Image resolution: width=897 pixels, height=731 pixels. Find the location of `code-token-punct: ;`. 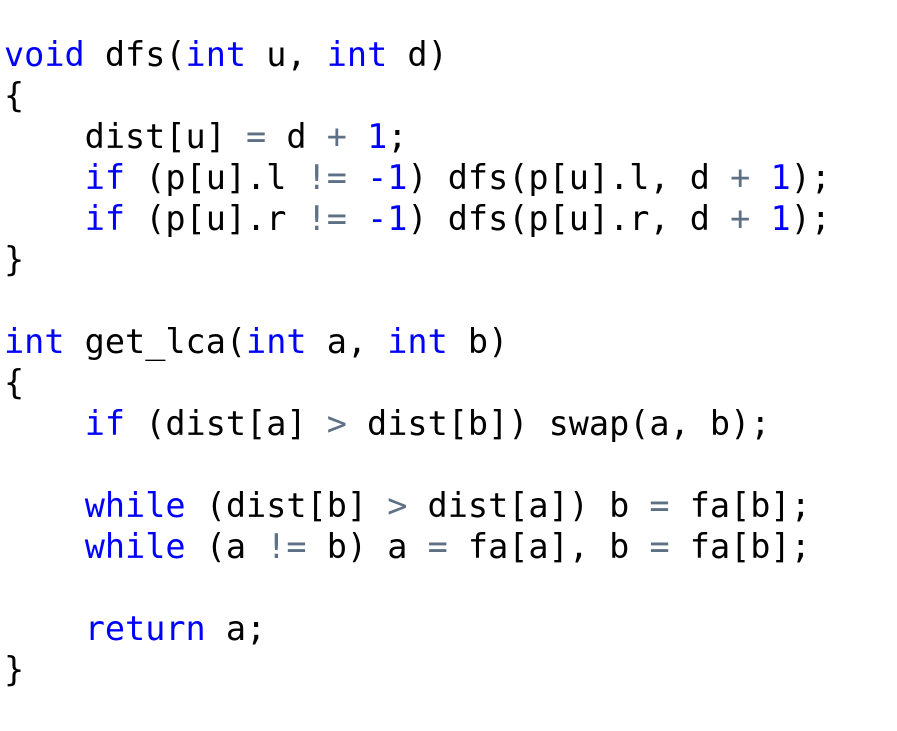

code-token-punct: ; is located at coordinates (397, 136).